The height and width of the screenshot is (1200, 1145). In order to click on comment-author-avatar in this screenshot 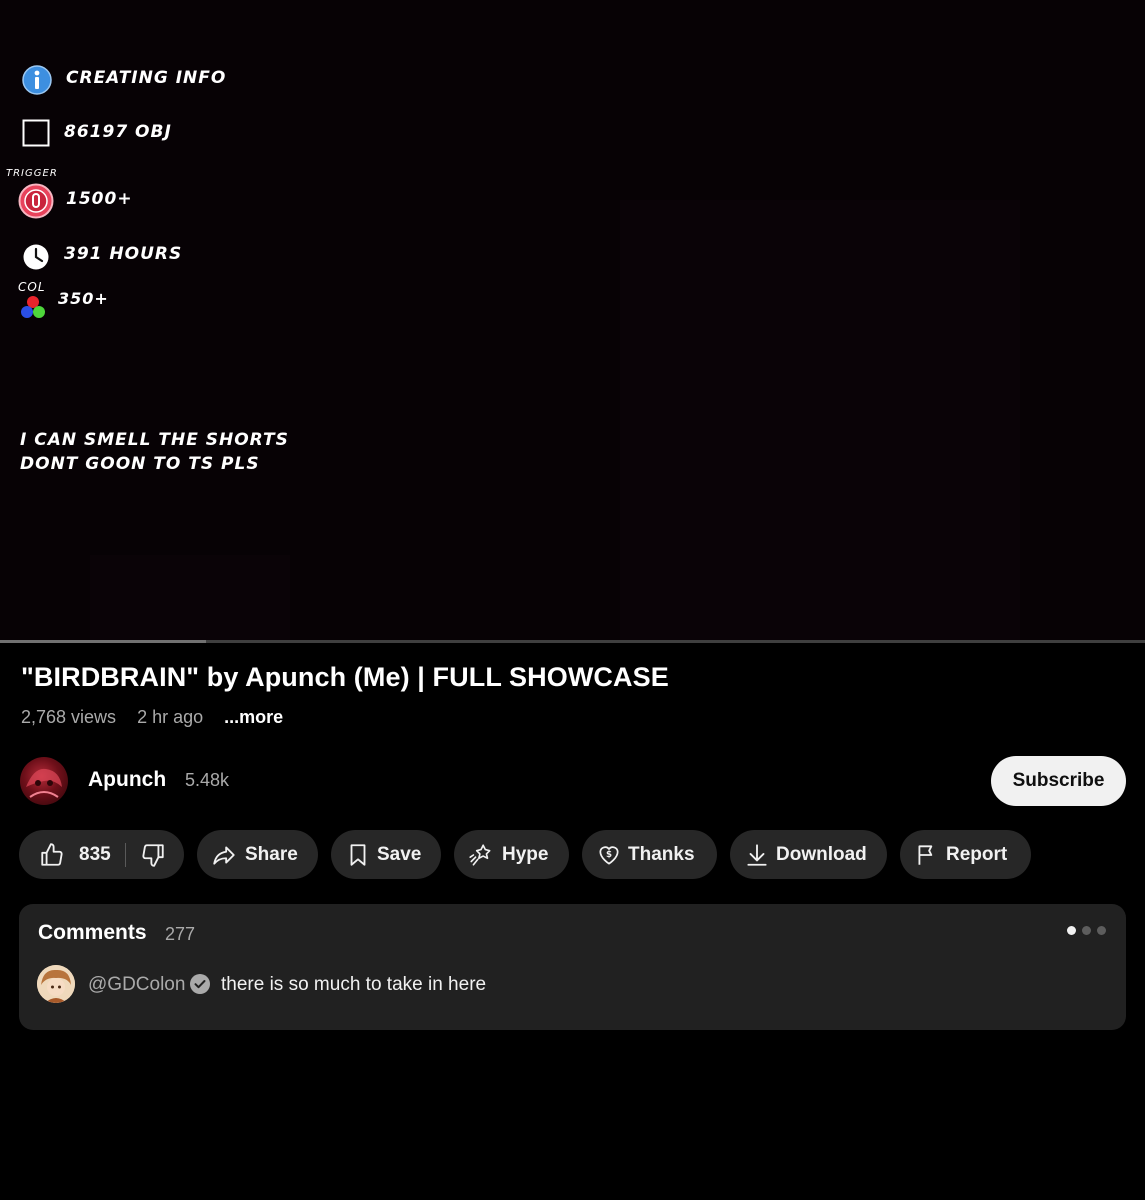, I will do `click(56, 984)`.